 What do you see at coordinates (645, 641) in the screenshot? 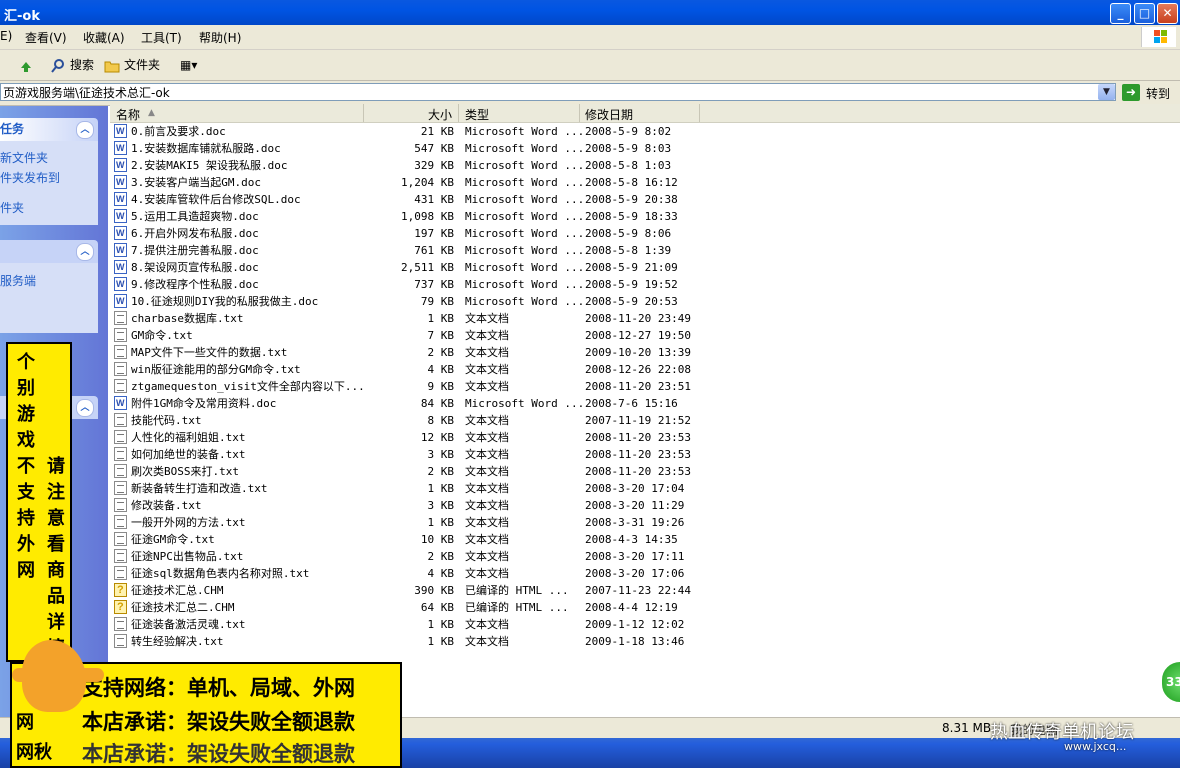
I see `file-row: 转生经验解决.txt 1 KB 文本文档 2009-1-18 13:46` at bounding box center [645, 641].